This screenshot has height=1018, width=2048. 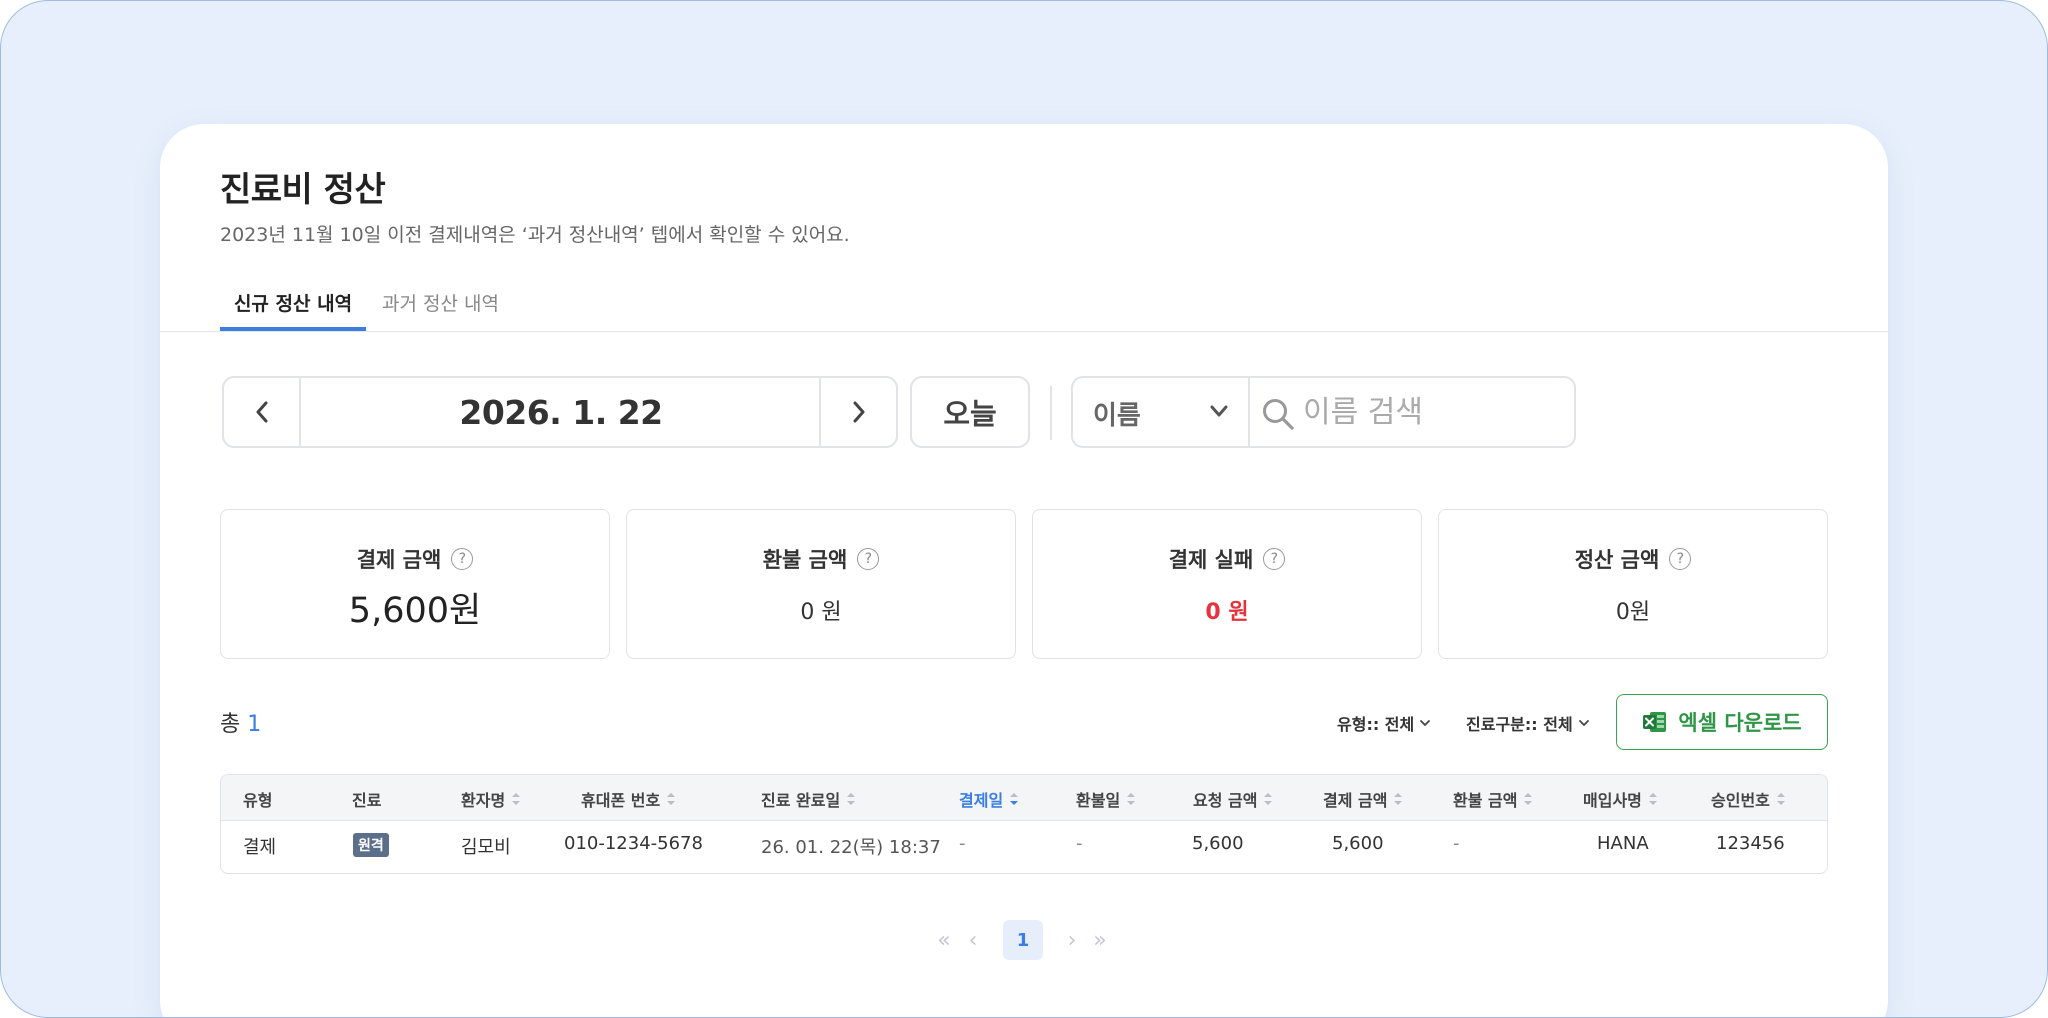 I want to click on cell-paid-amount: 5,600, so click(x=1358, y=843).